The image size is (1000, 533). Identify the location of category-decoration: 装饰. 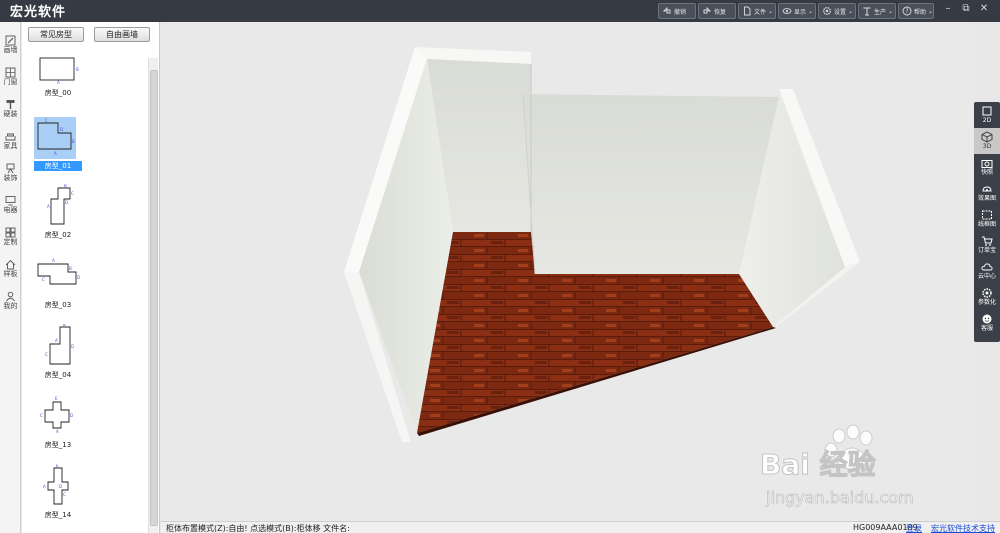
(10, 175).